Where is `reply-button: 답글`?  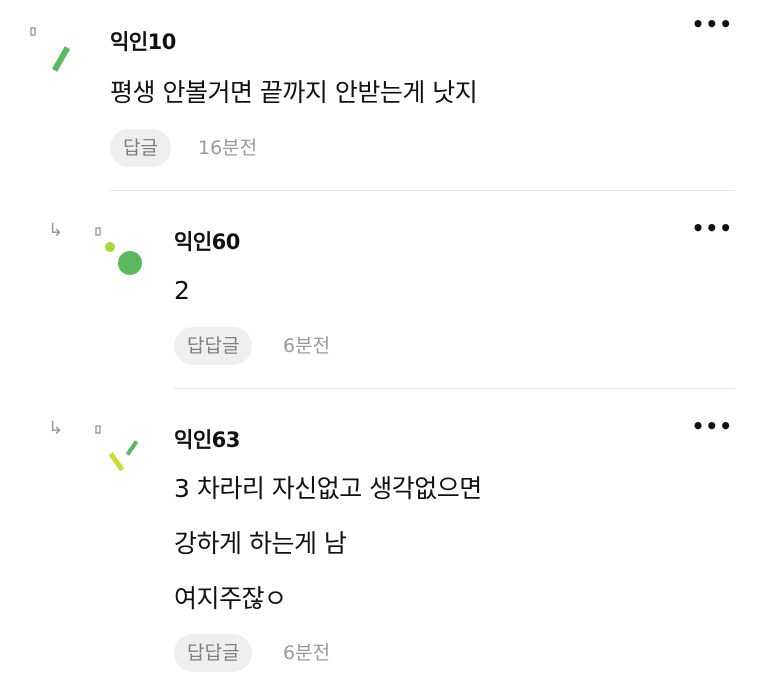
reply-button: 답글 is located at coordinates (140, 148).